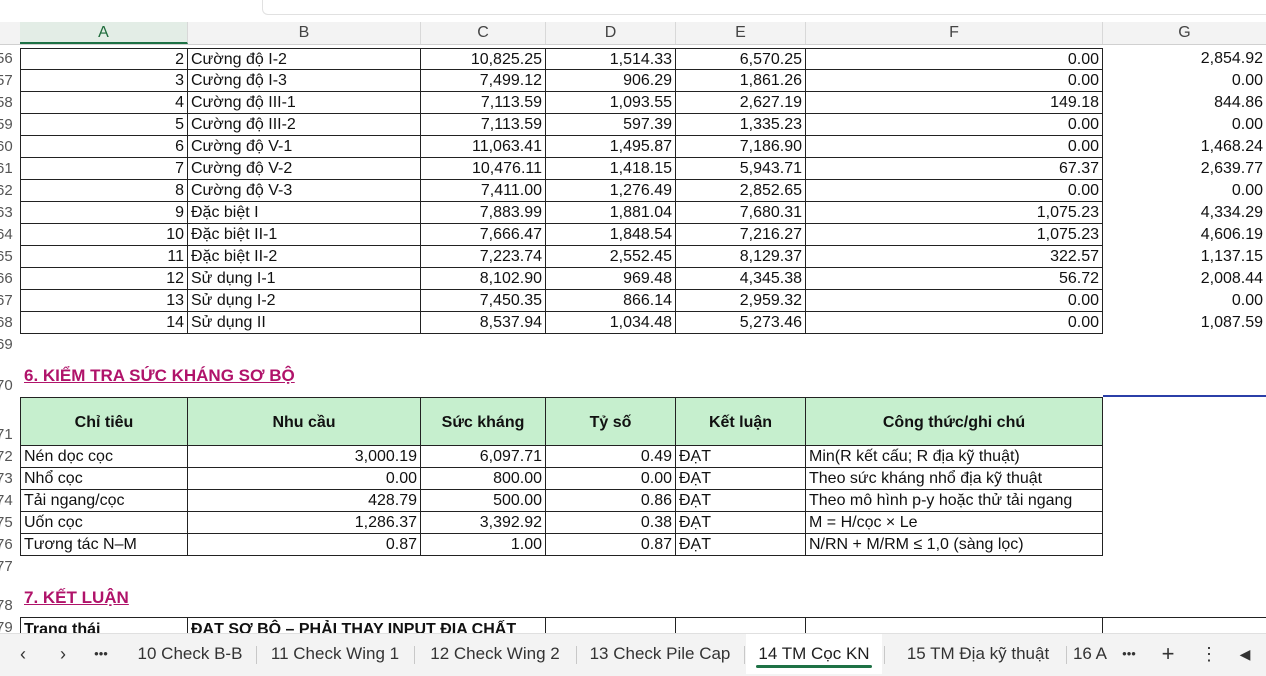  Describe the element at coordinates (304, 103) in the screenshot. I see `load-cell-name: Cường độ III-1` at that location.